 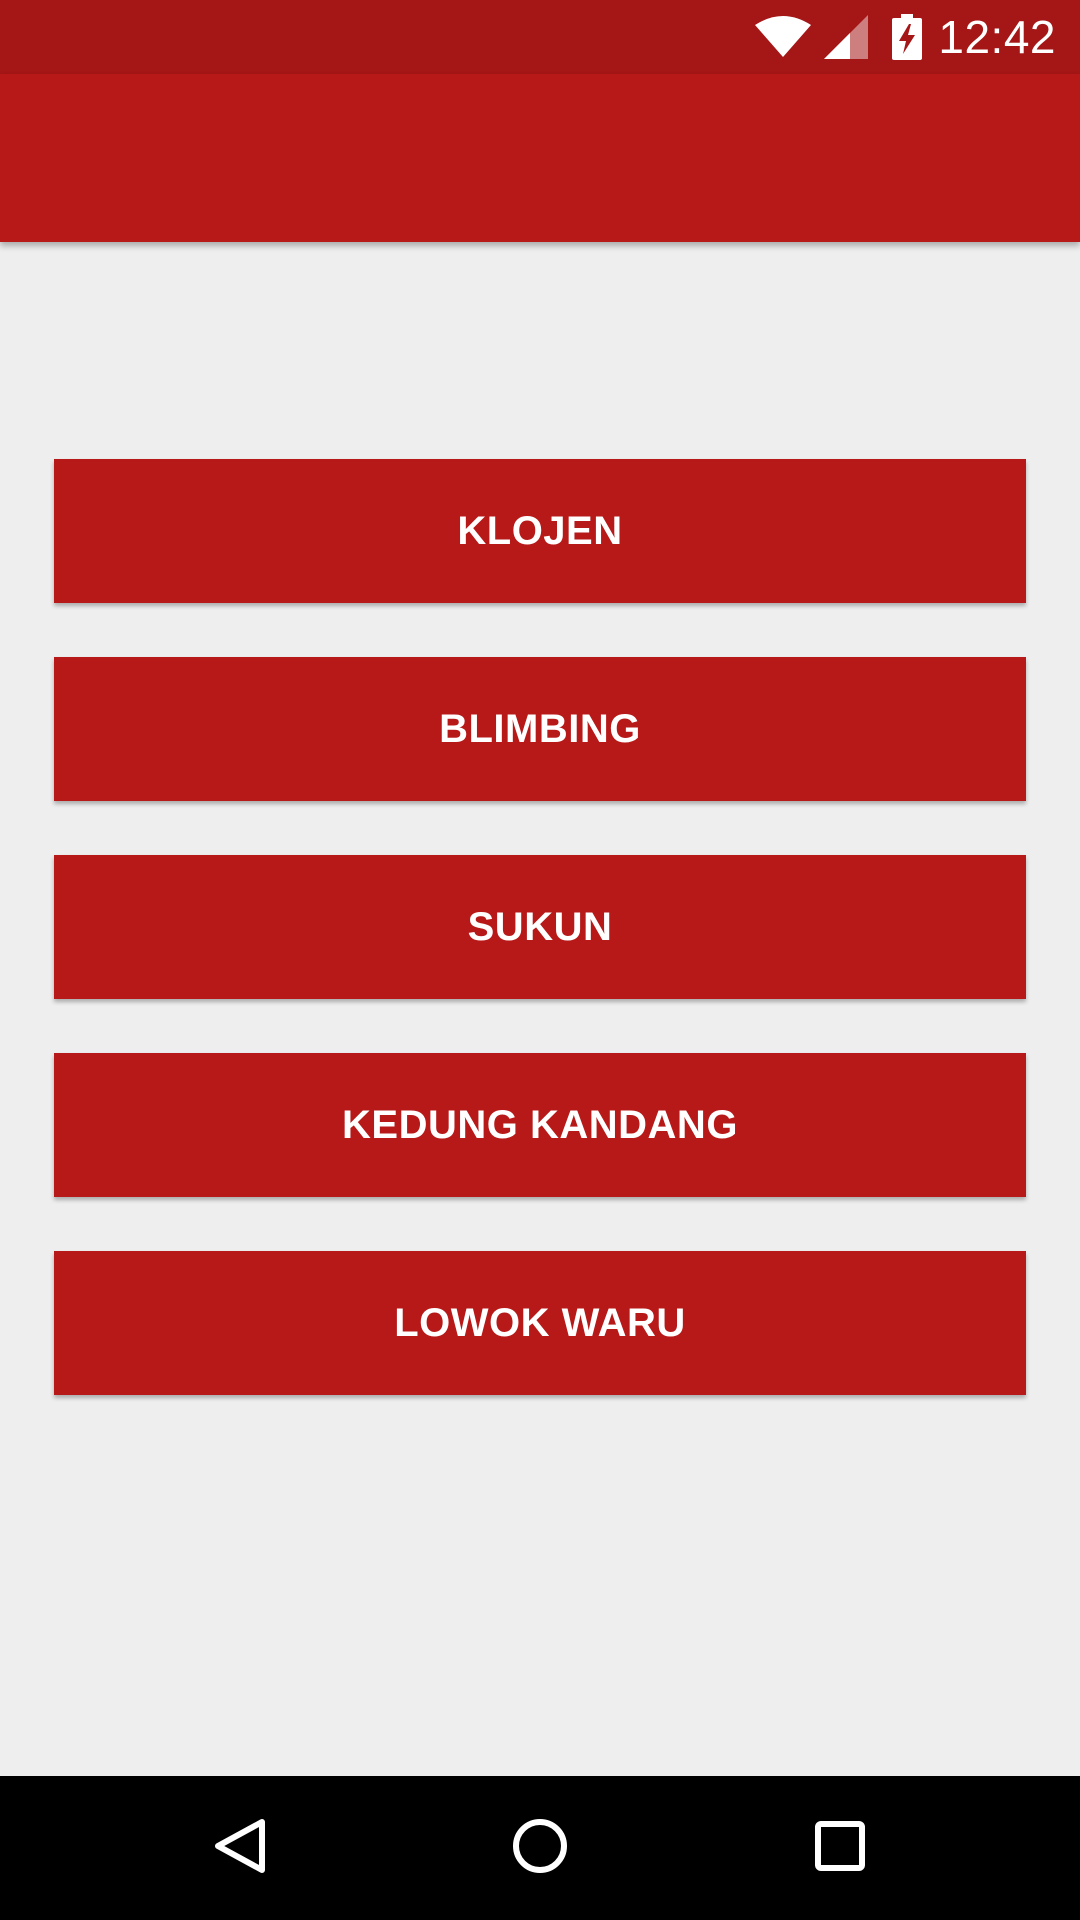 What do you see at coordinates (907, 37) in the screenshot?
I see `battery-charging-icon` at bounding box center [907, 37].